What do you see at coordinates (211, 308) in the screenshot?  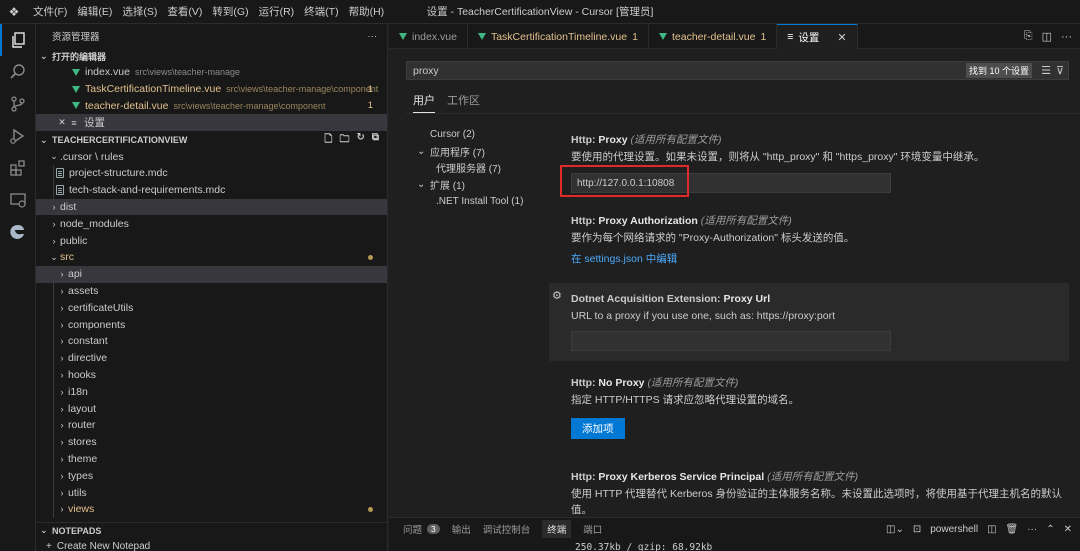 I see `file-tree-folder: › certificateUtils` at bounding box center [211, 308].